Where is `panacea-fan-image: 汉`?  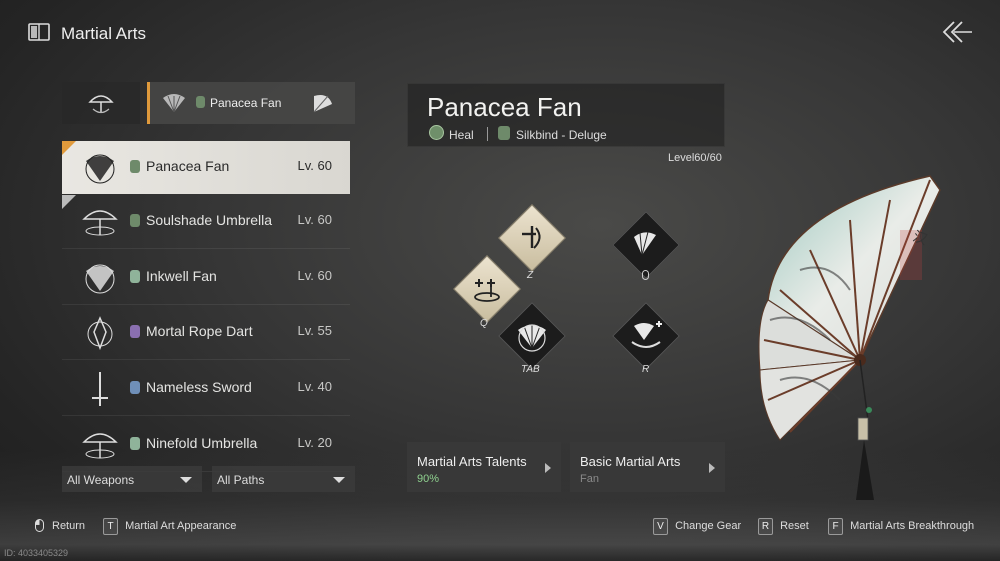
panacea-fan-image: 汉 is located at coordinates (849, 337).